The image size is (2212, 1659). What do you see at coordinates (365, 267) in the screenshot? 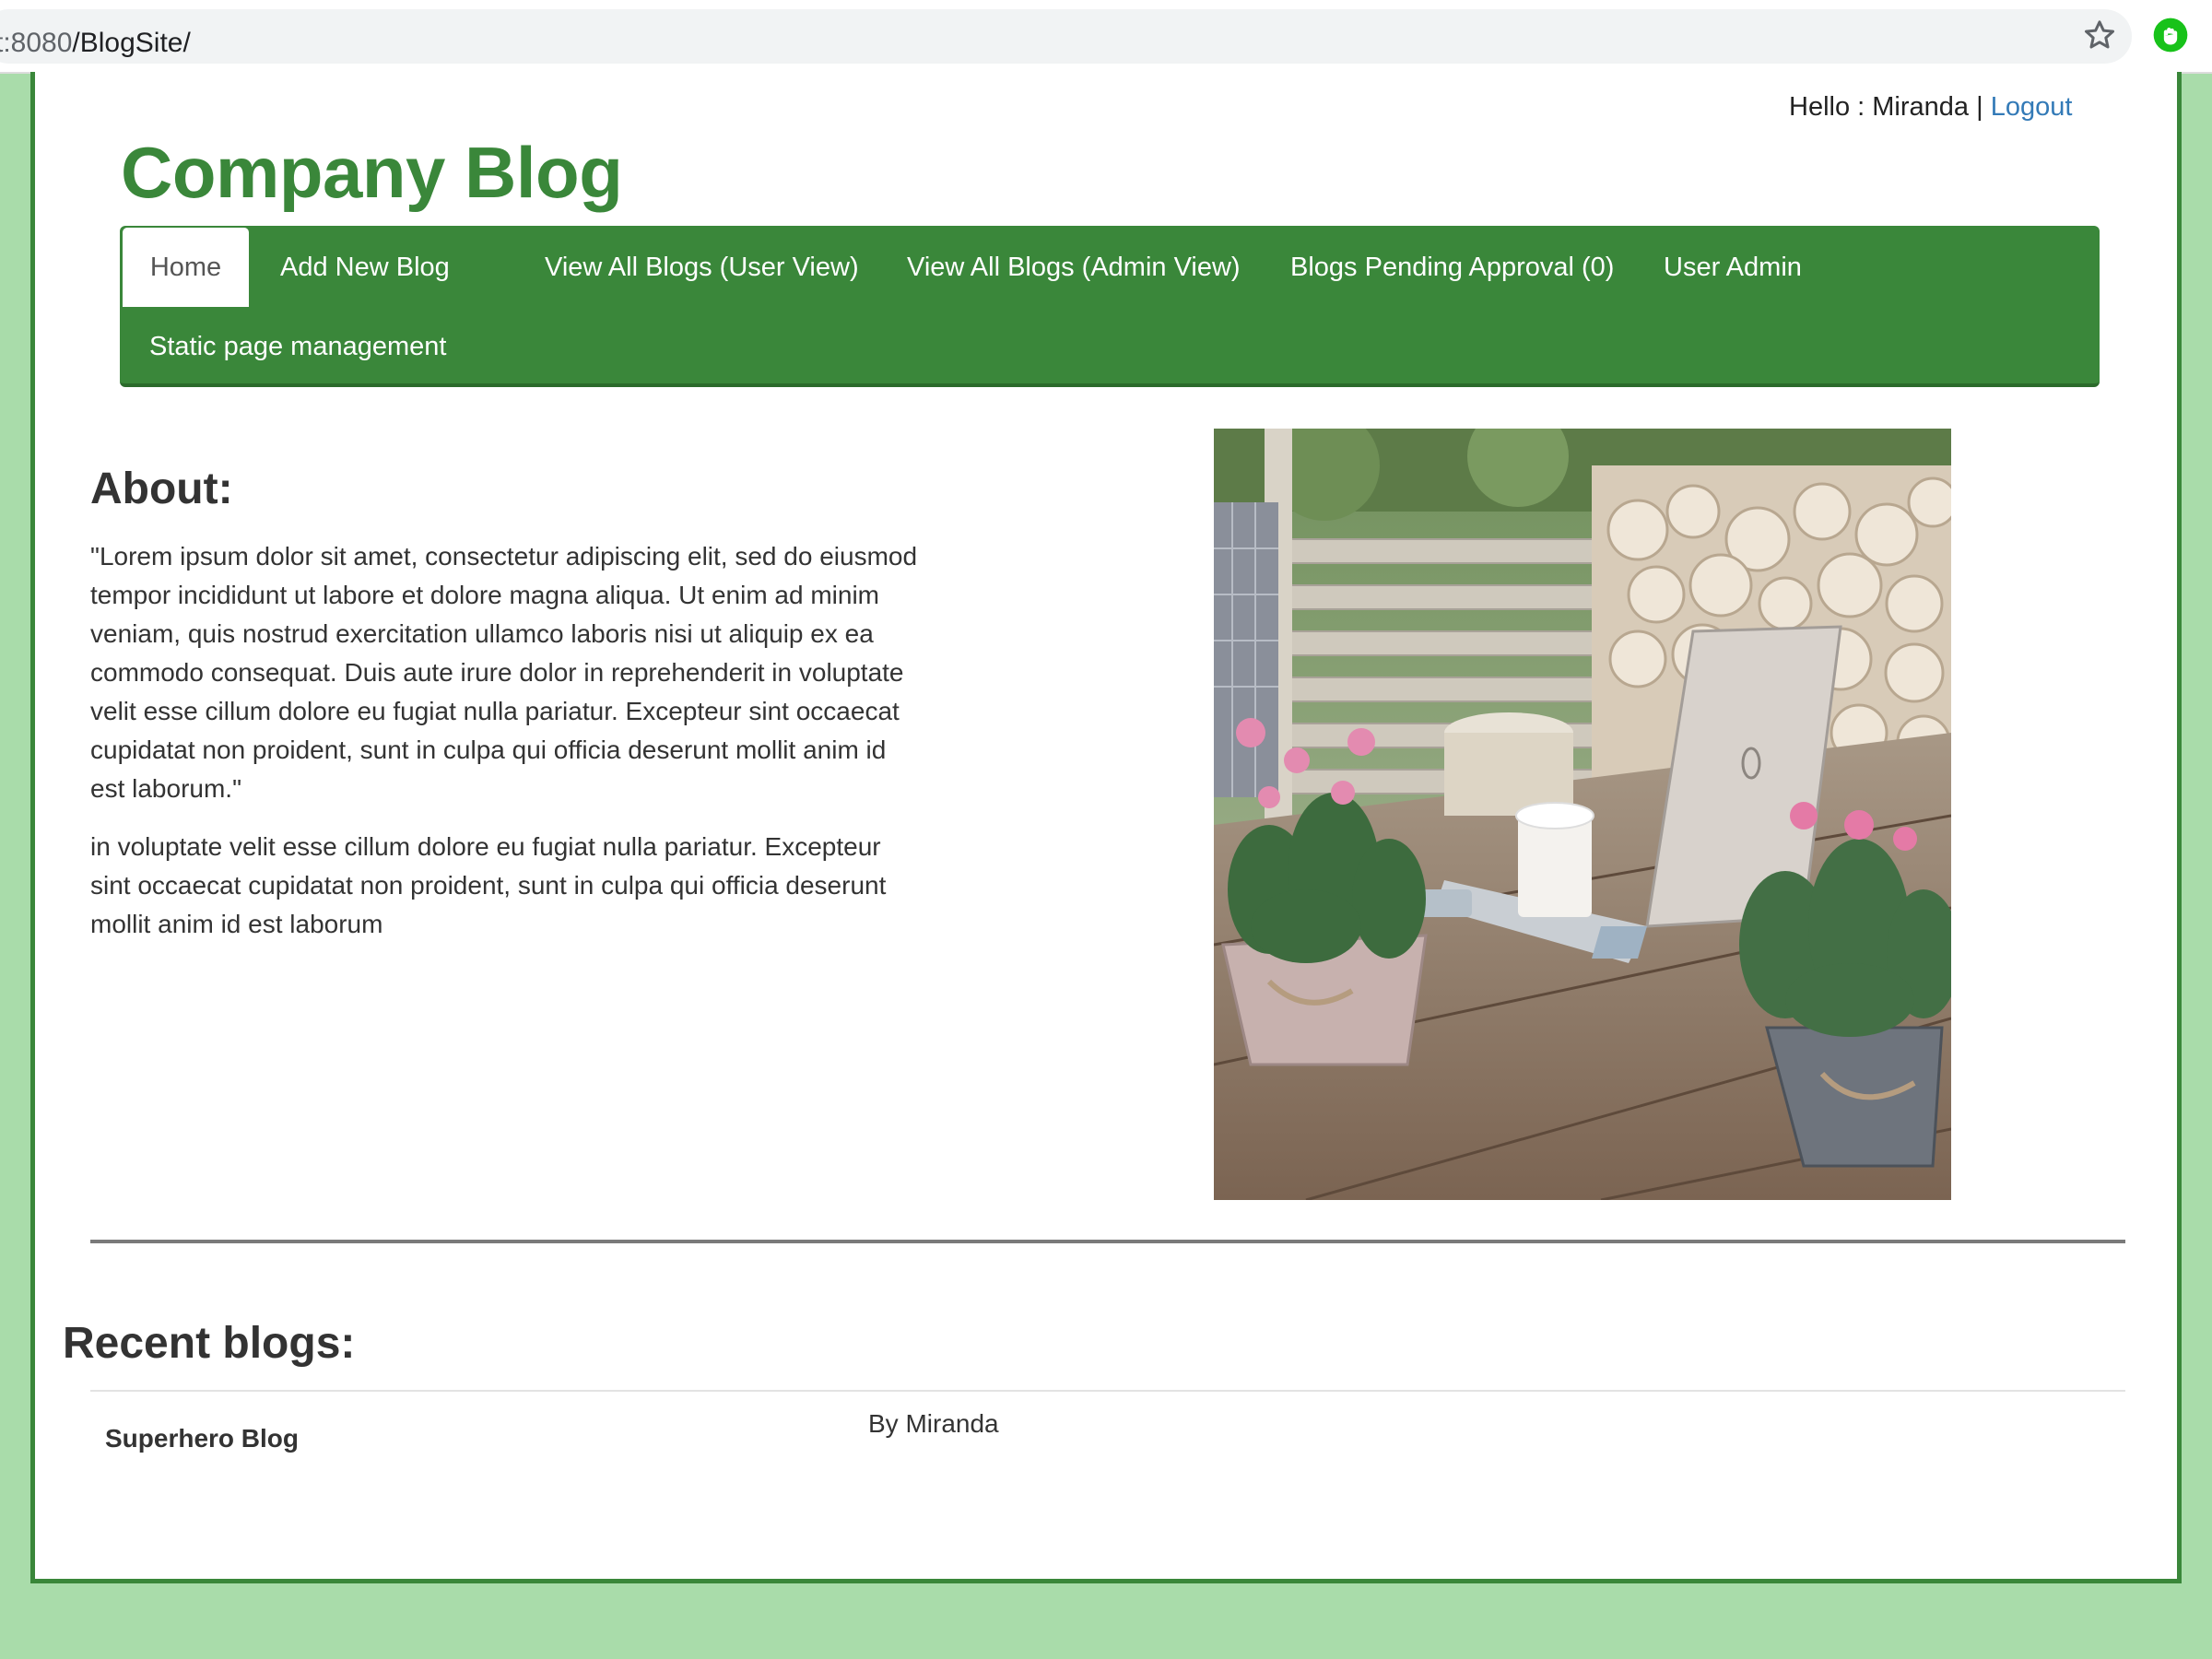
I see `nav-add-new-blog: Add New Blog` at bounding box center [365, 267].